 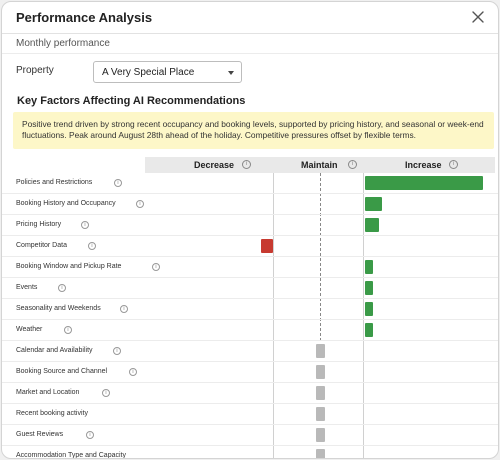 I want to click on close-icon, so click(x=478, y=17).